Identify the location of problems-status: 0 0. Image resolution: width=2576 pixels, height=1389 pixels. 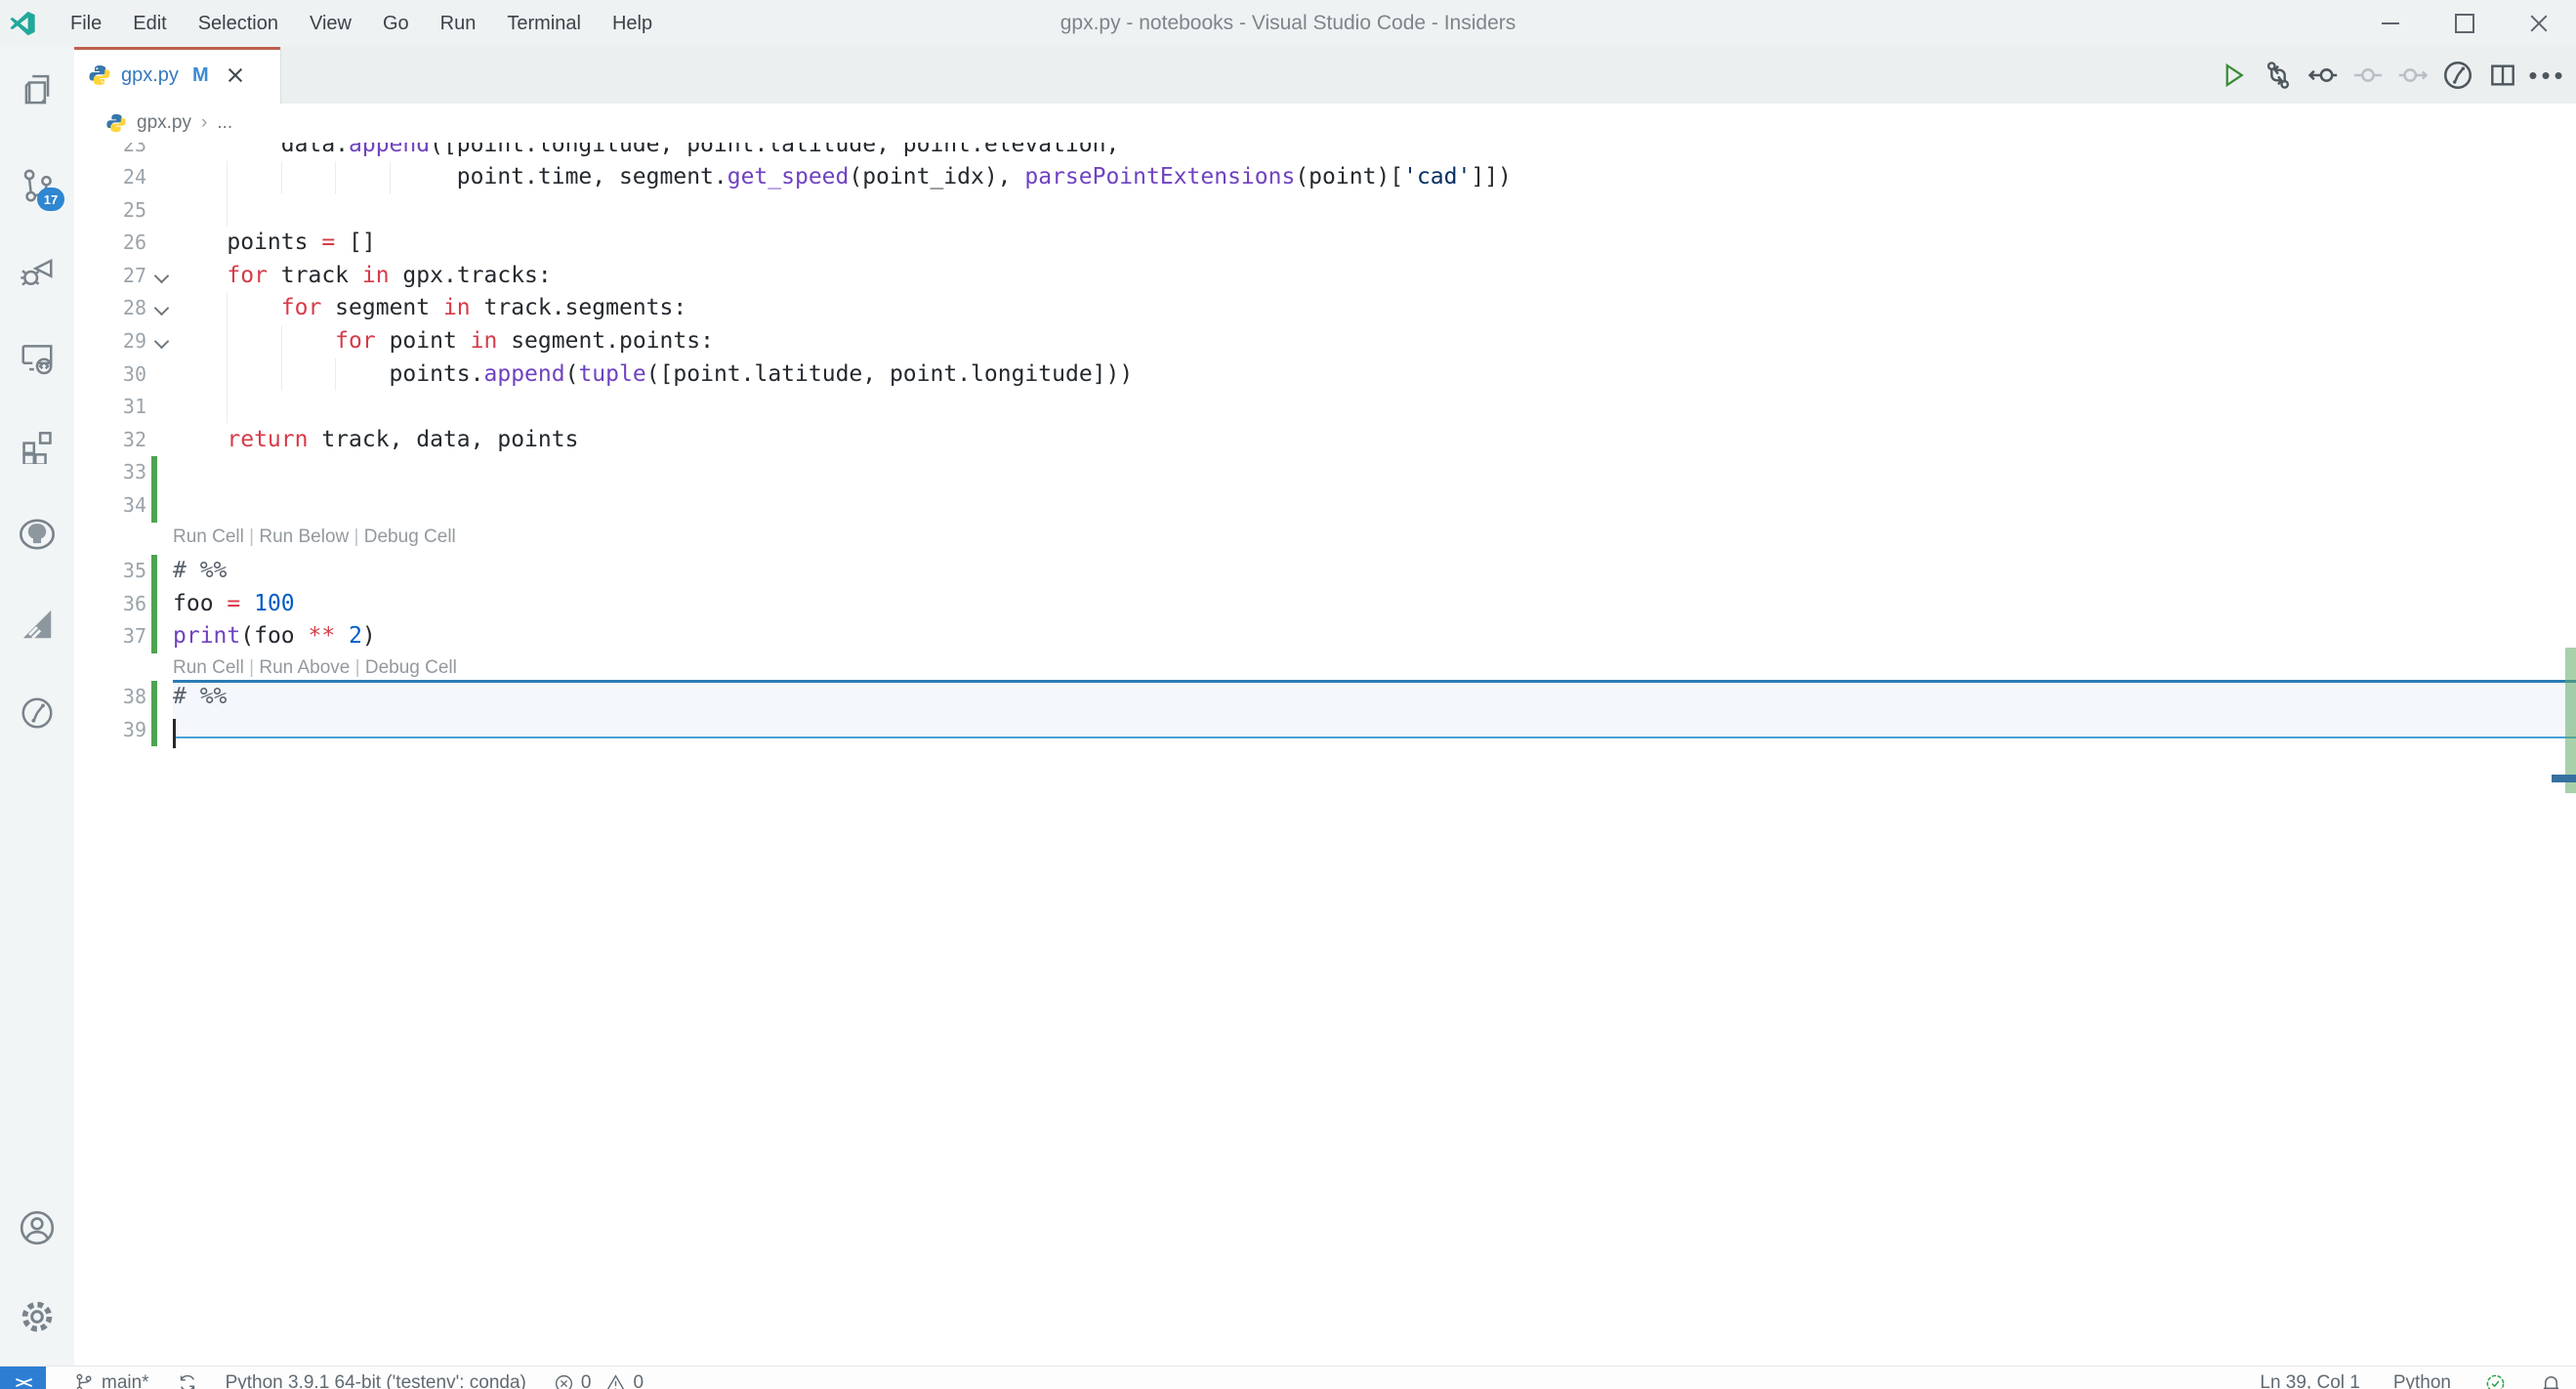
(599, 1380).